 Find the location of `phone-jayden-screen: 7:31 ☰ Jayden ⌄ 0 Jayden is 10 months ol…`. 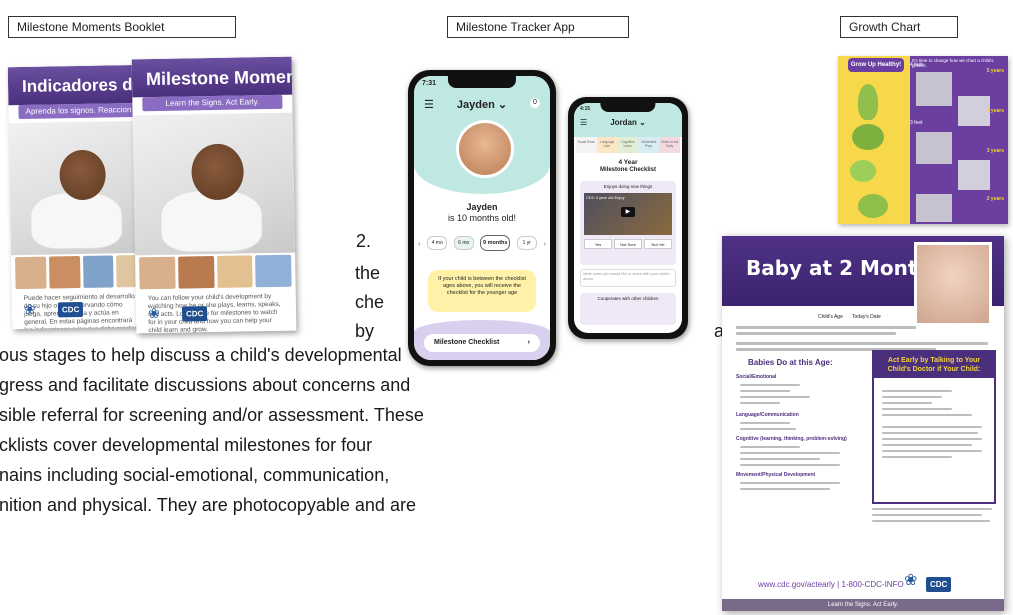

phone-jayden-screen: 7:31 ☰ Jayden ⌄ 0 Jayden is 10 months ol… is located at coordinates (482, 218).